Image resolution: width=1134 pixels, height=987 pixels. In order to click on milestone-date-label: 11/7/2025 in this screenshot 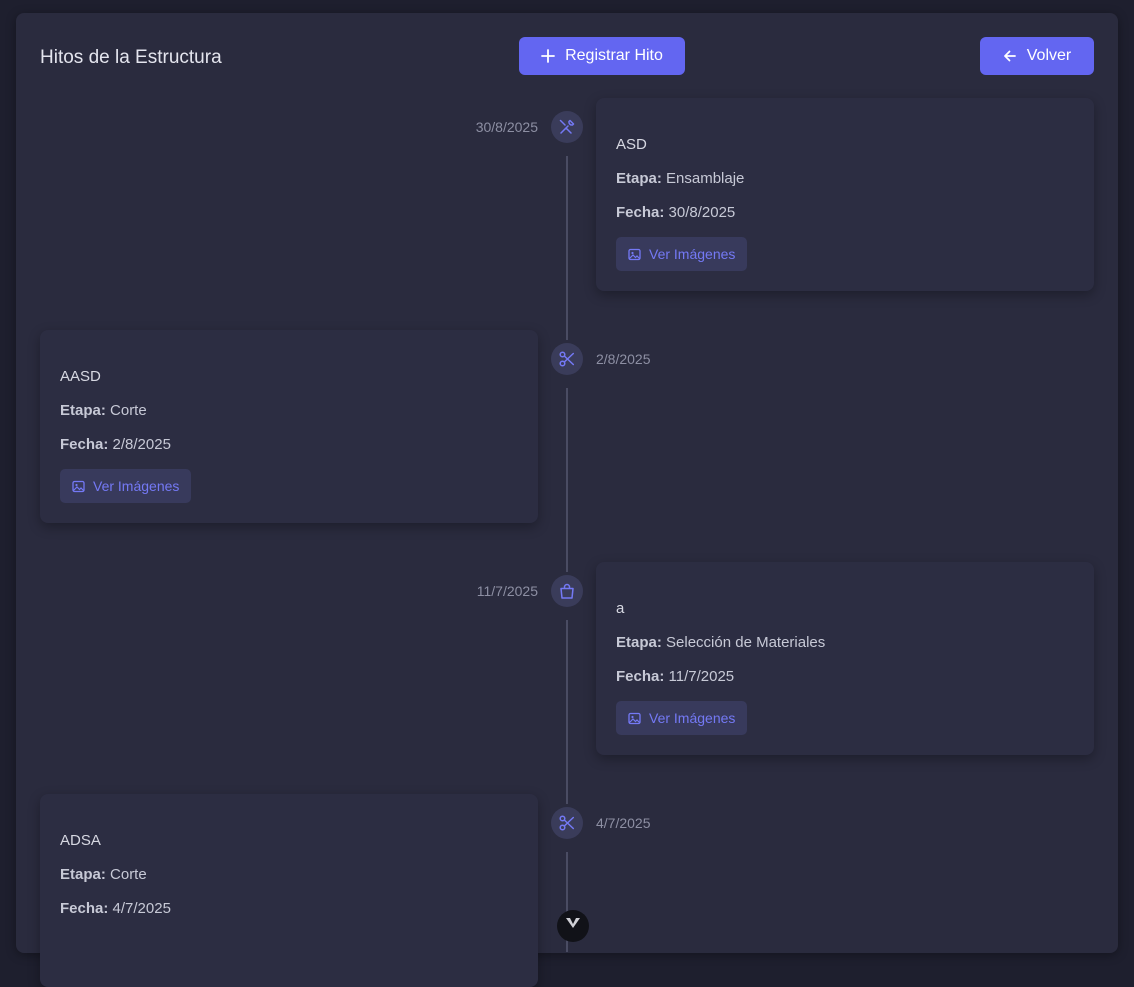, I will do `click(507, 591)`.